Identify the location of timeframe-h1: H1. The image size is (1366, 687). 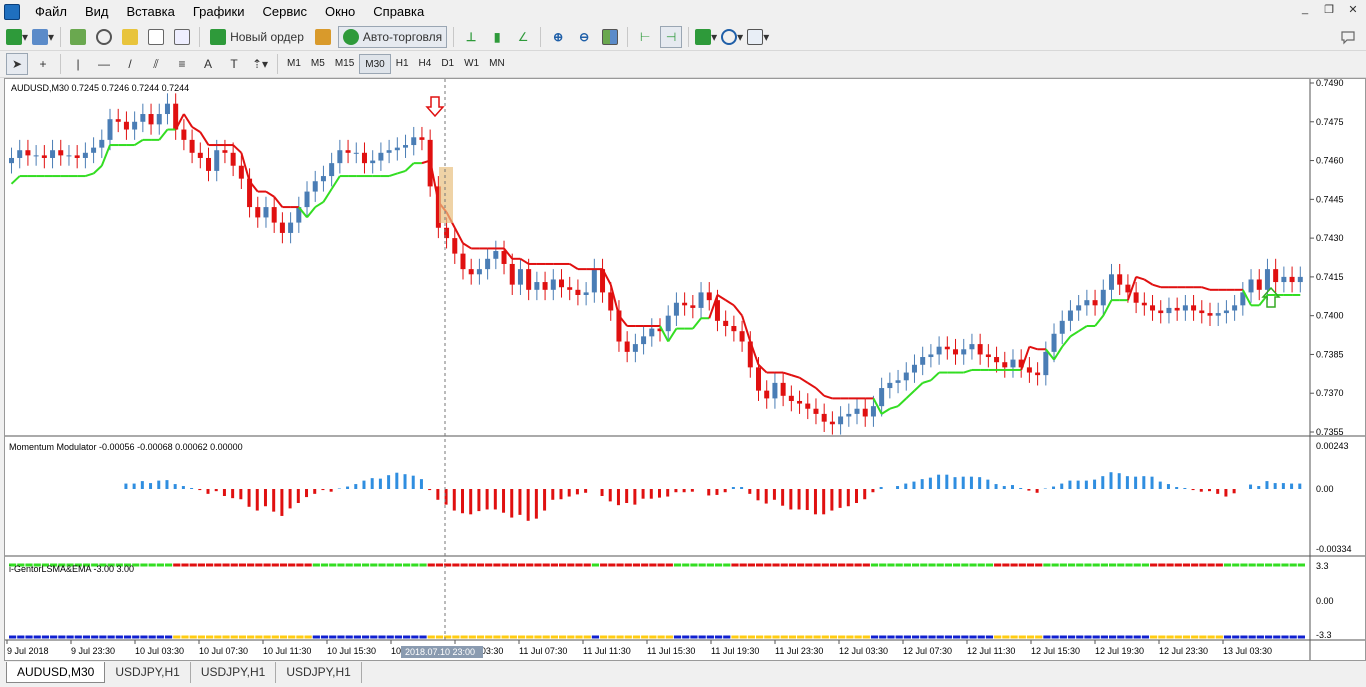
(402, 64).